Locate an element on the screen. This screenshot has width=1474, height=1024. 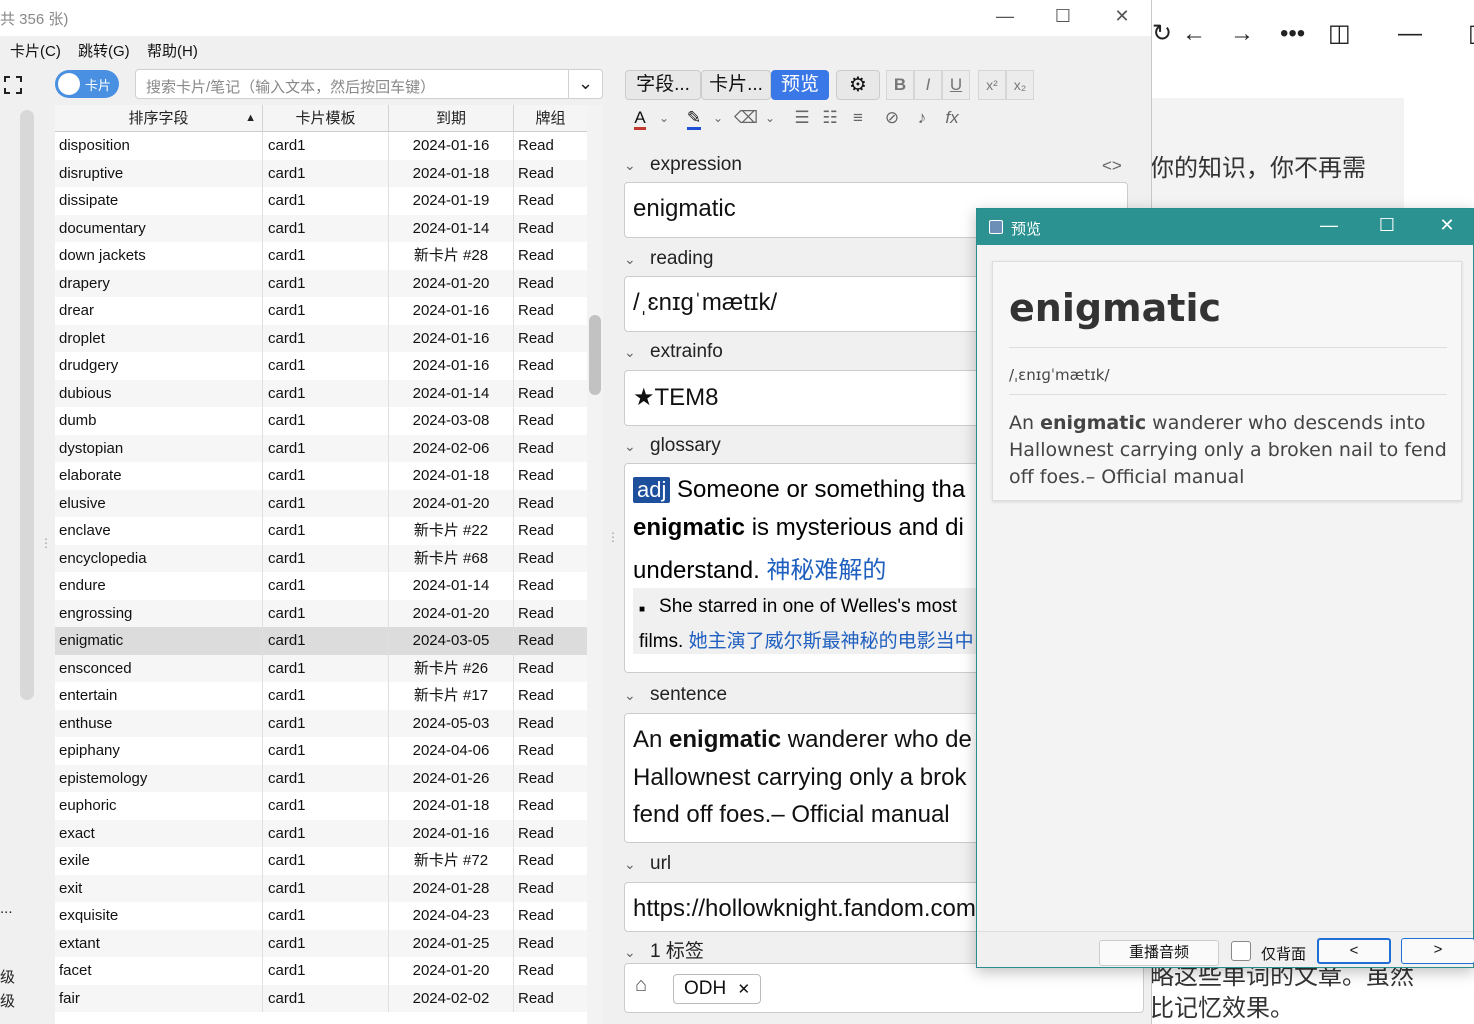
table-row: droplet card1 2024-01-16 Read is located at coordinates (321, 338).